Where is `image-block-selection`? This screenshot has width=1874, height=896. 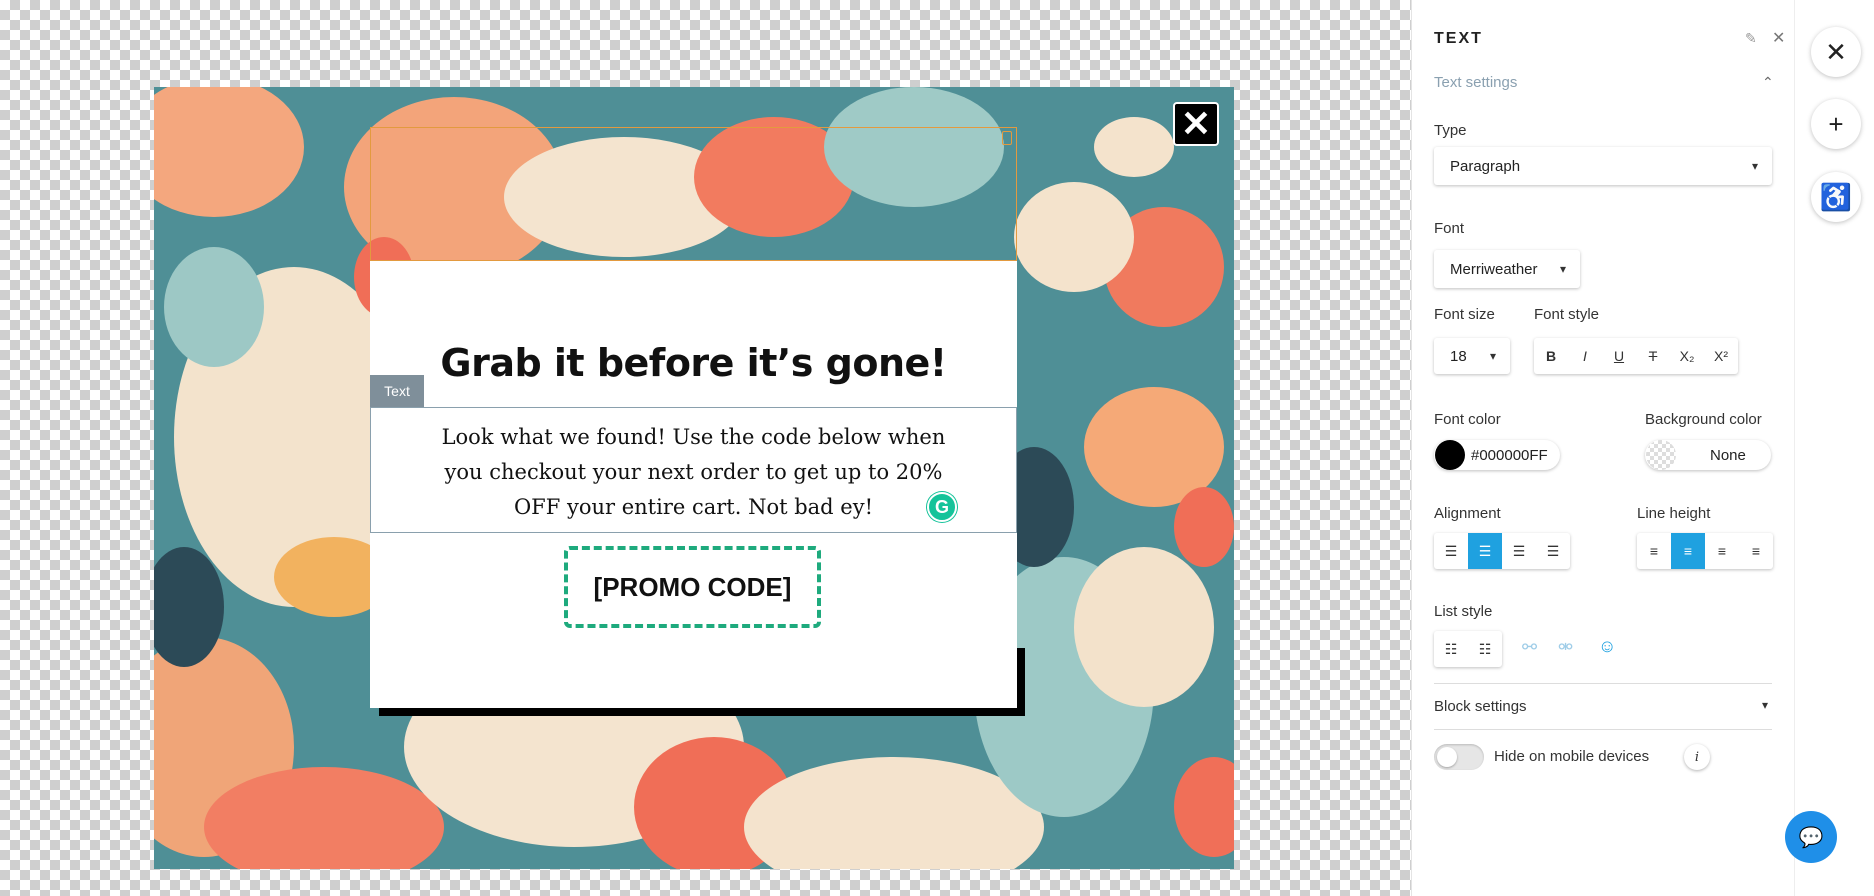 image-block-selection is located at coordinates (693, 194).